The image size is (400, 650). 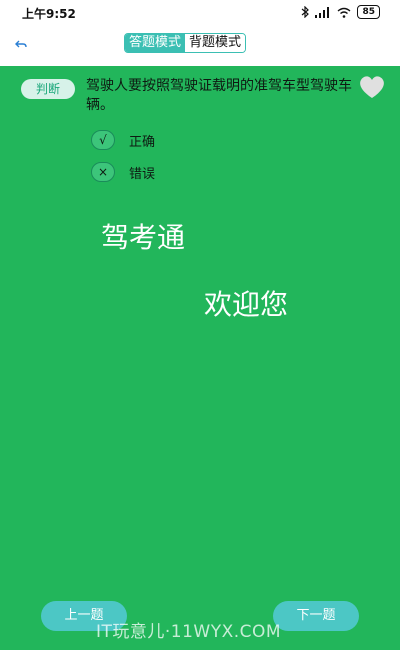 I want to click on heart-icon, so click(x=372, y=87).